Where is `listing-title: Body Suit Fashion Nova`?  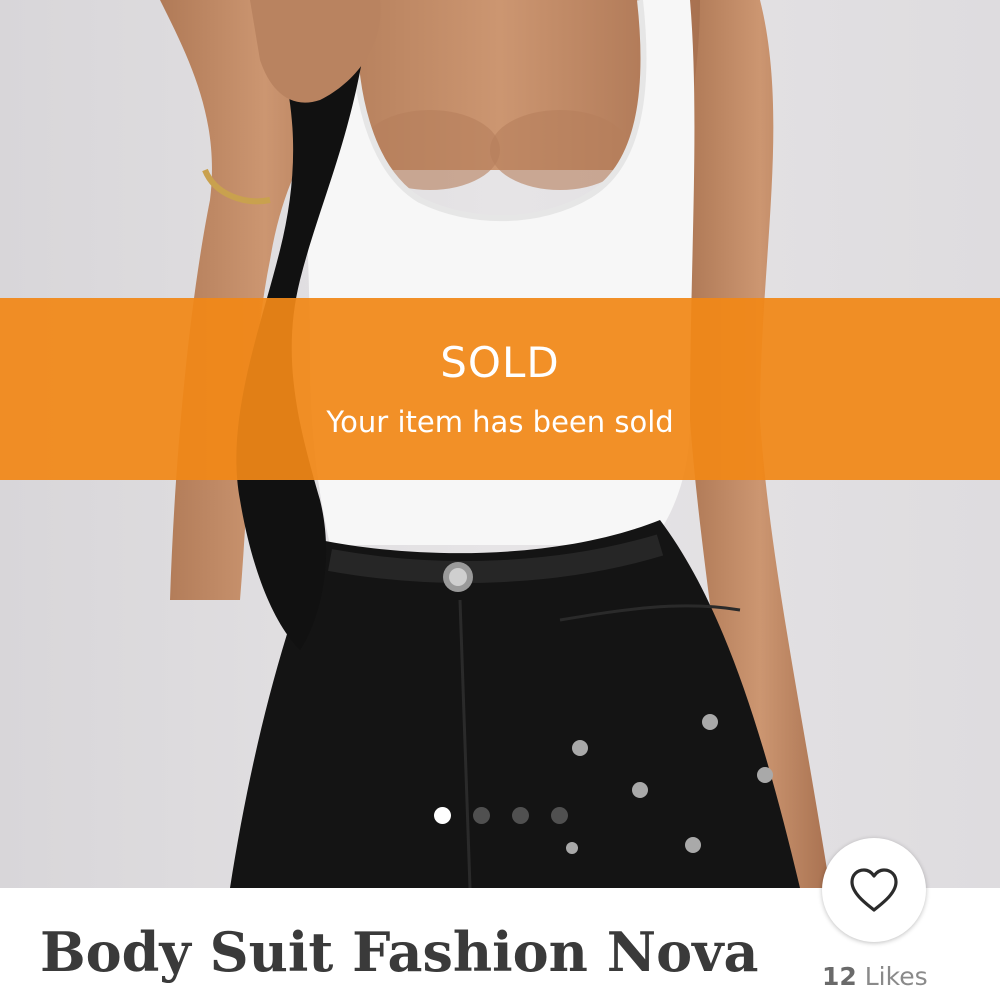
listing-title: Body Suit Fashion Nova is located at coordinates (399, 952).